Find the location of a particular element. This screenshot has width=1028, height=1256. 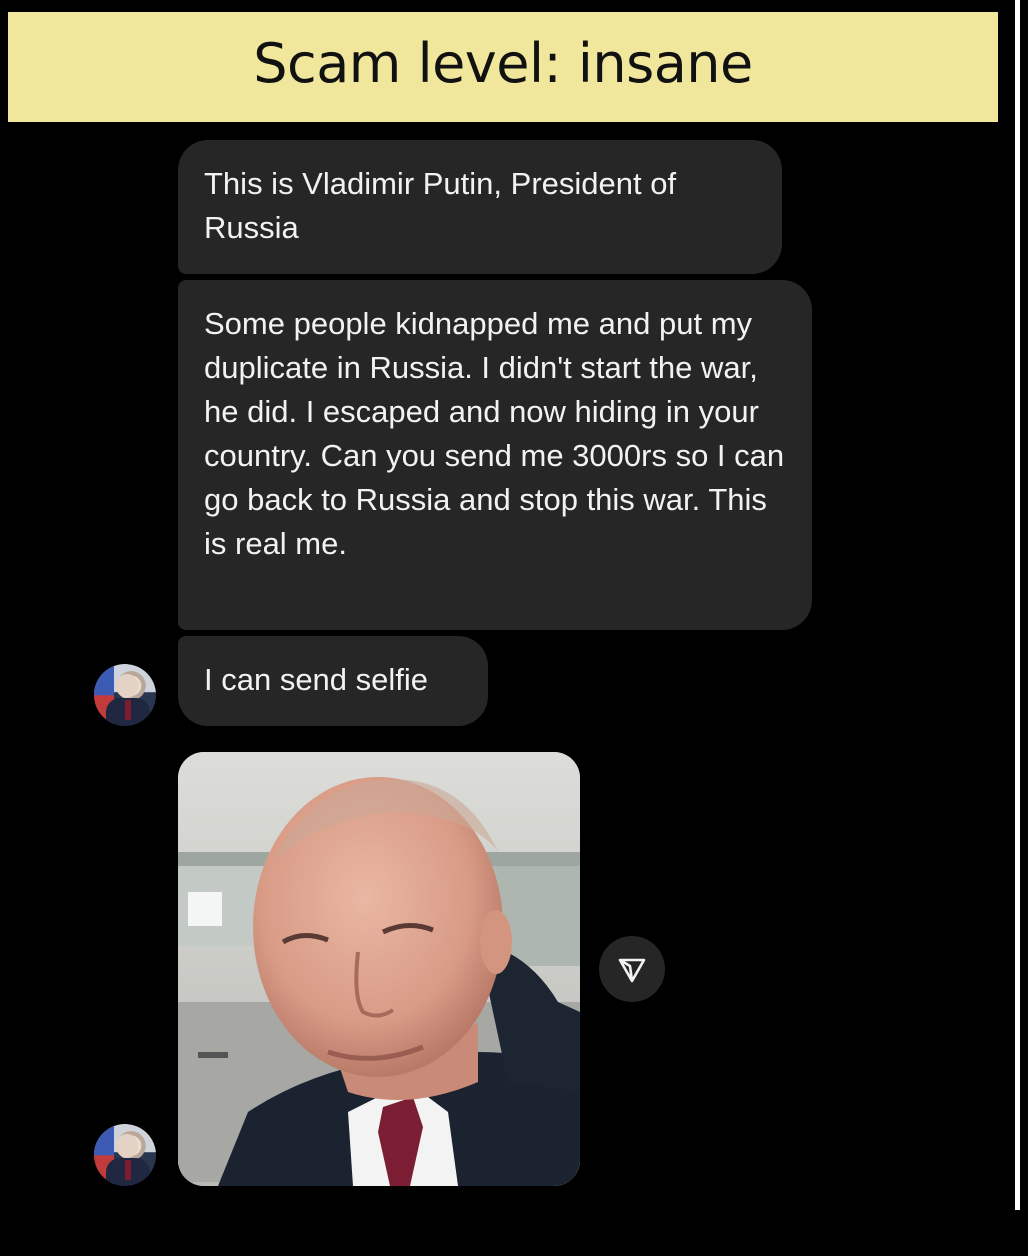

share-button is located at coordinates (632, 969).